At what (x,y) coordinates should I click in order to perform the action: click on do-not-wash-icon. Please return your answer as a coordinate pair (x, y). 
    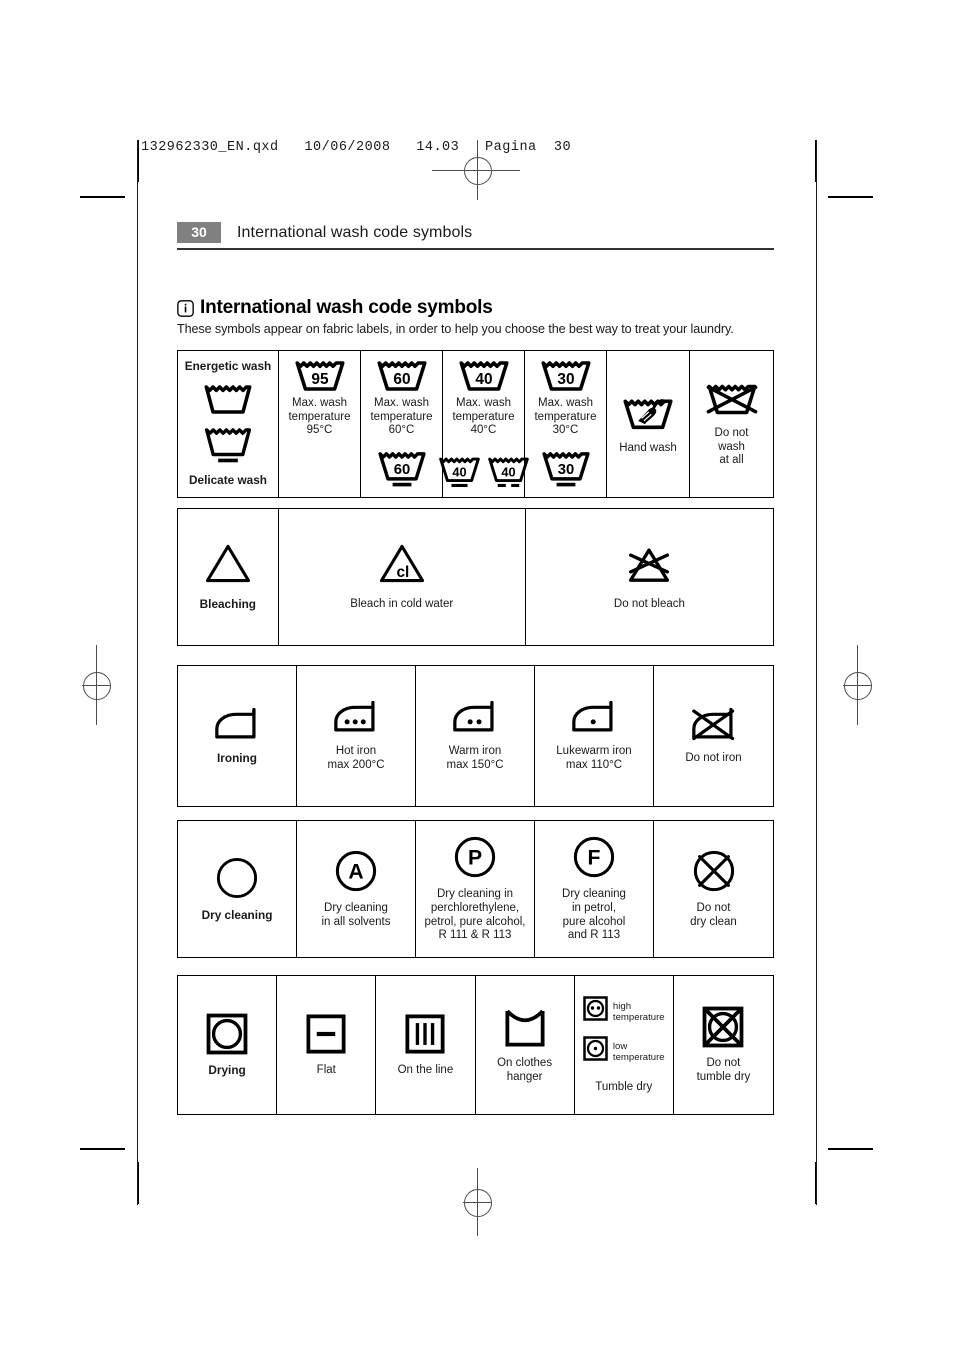
    Looking at the image, I should click on (732, 399).